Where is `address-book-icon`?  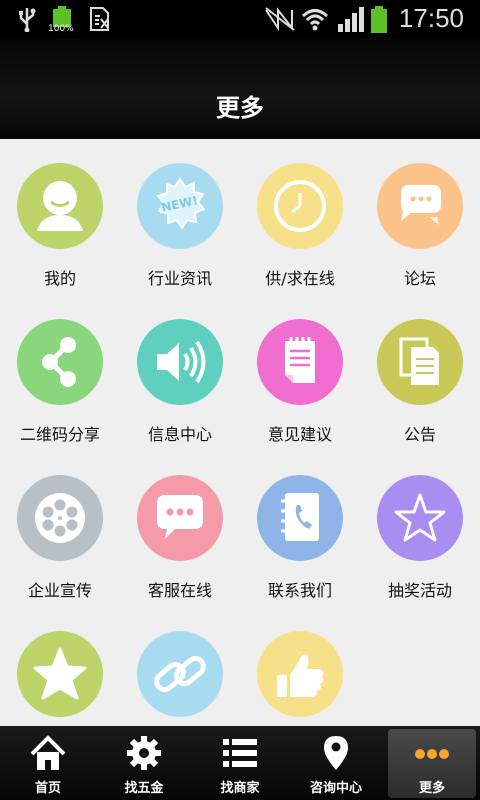 address-book-icon is located at coordinates (300, 518).